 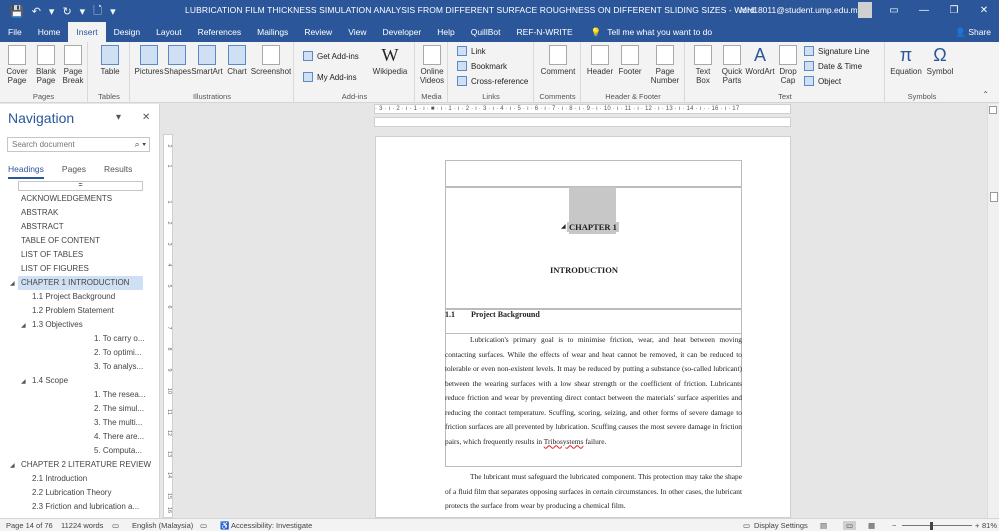 I want to click on cover-page-button: Cover Page, so click(x=17, y=65).